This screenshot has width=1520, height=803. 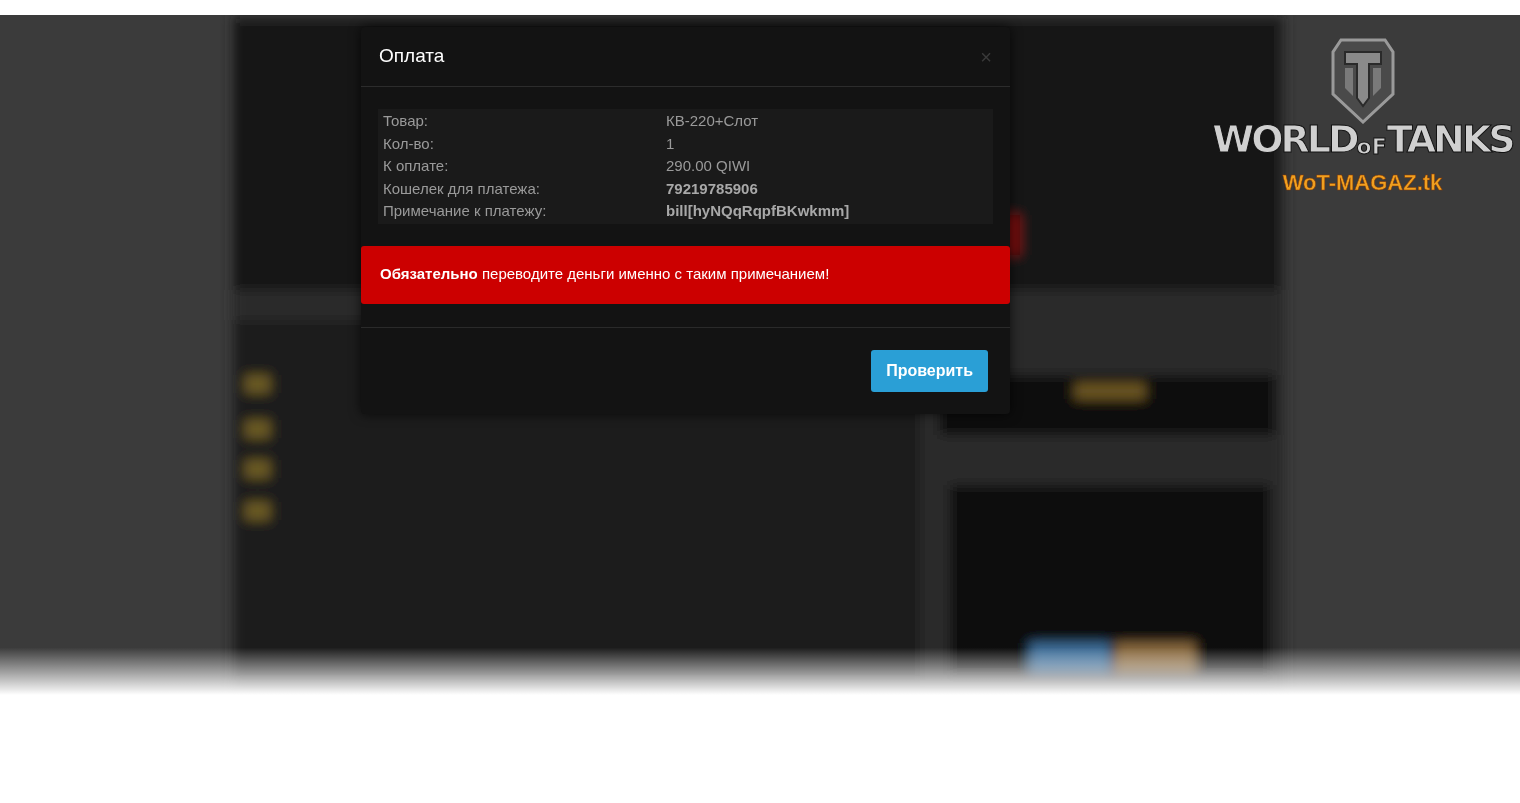 What do you see at coordinates (412, 56) in the screenshot?
I see `dialog-title: Оплата` at bounding box center [412, 56].